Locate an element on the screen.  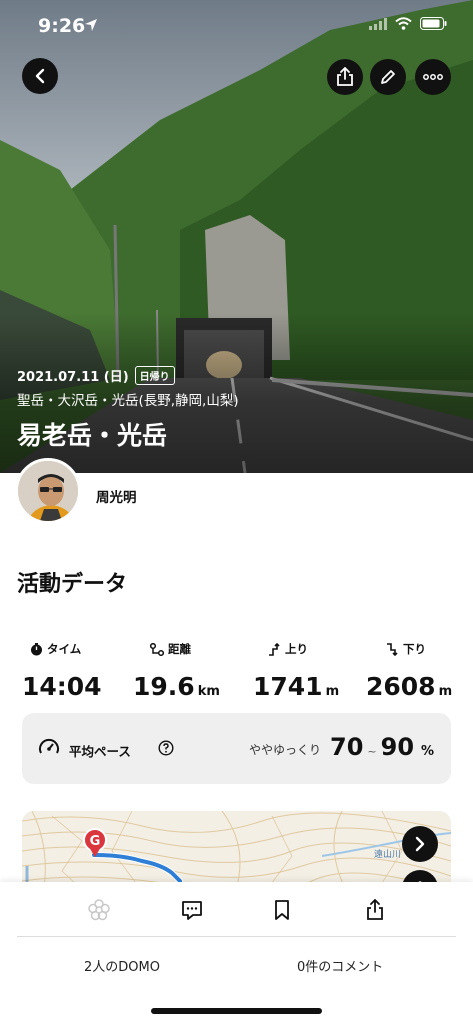
domo-flower-icon is located at coordinates (99, 910).